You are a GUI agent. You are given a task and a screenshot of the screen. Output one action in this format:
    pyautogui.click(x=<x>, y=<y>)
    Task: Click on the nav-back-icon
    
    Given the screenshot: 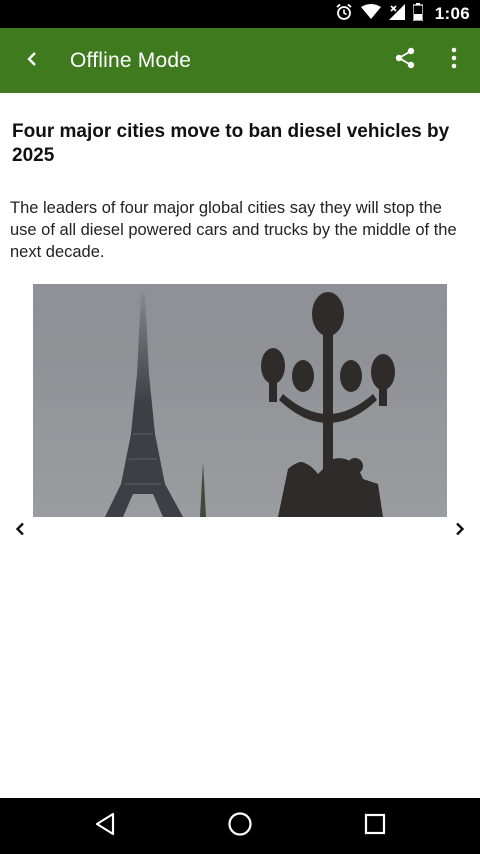 What is the action you would take?
    pyautogui.click(x=105, y=826)
    